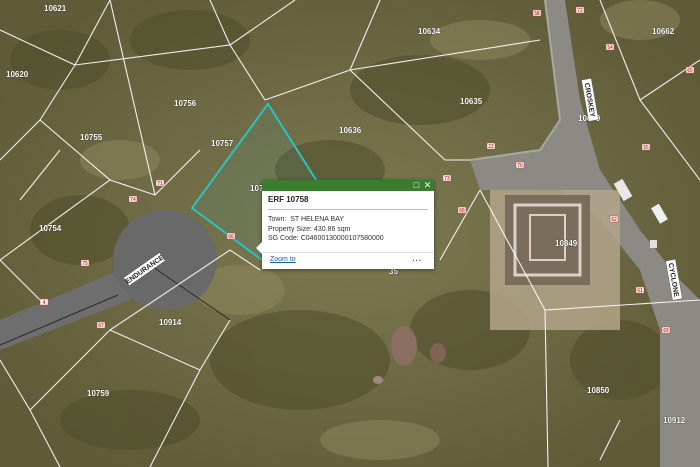  I want to click on svg-text: 54, so click(610, 48).